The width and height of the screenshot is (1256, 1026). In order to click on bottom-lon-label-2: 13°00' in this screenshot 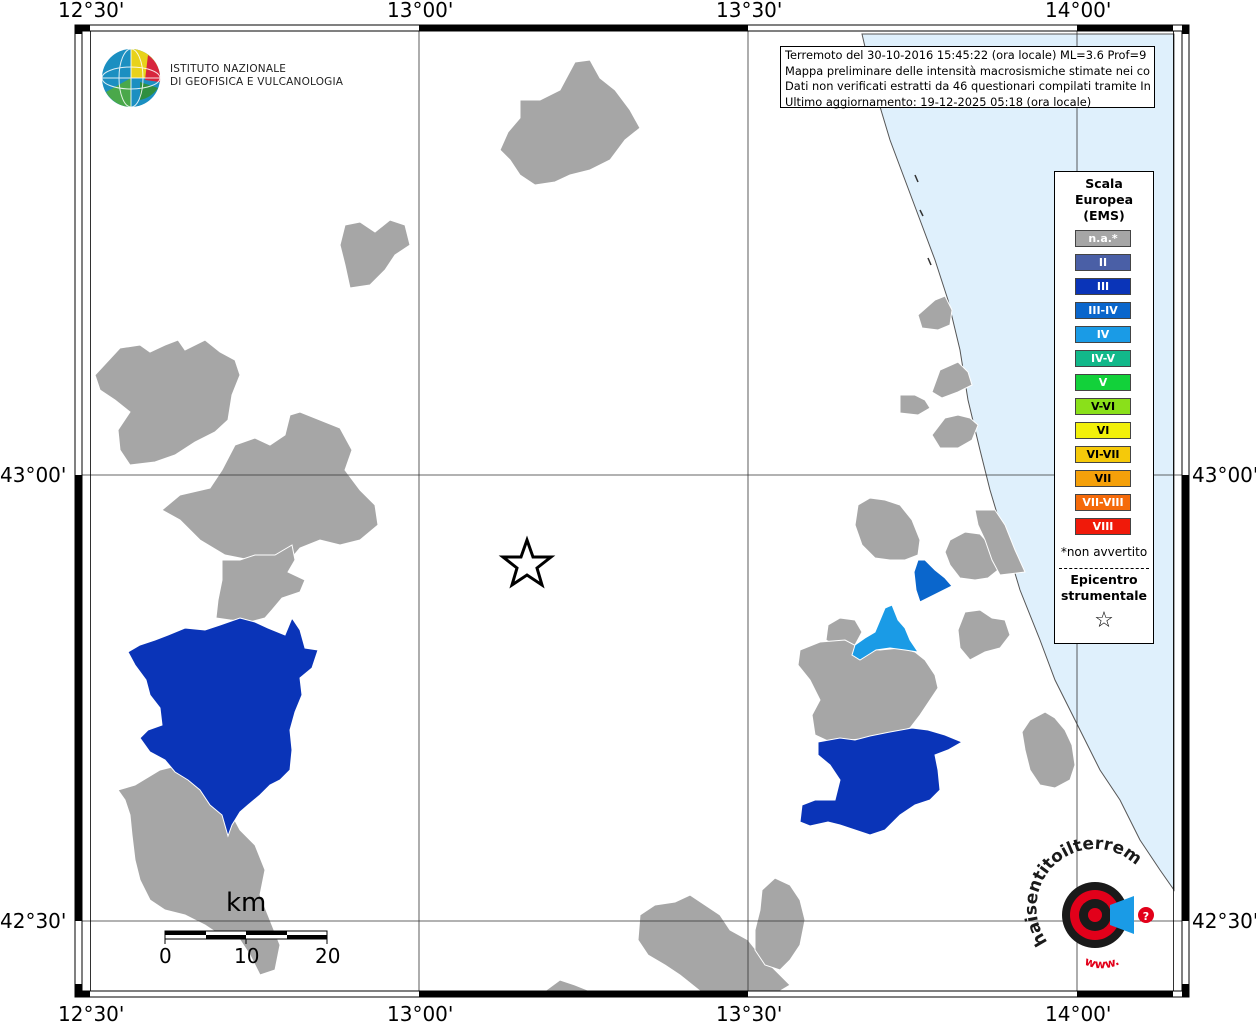, I will do `click(420, 1014)`.